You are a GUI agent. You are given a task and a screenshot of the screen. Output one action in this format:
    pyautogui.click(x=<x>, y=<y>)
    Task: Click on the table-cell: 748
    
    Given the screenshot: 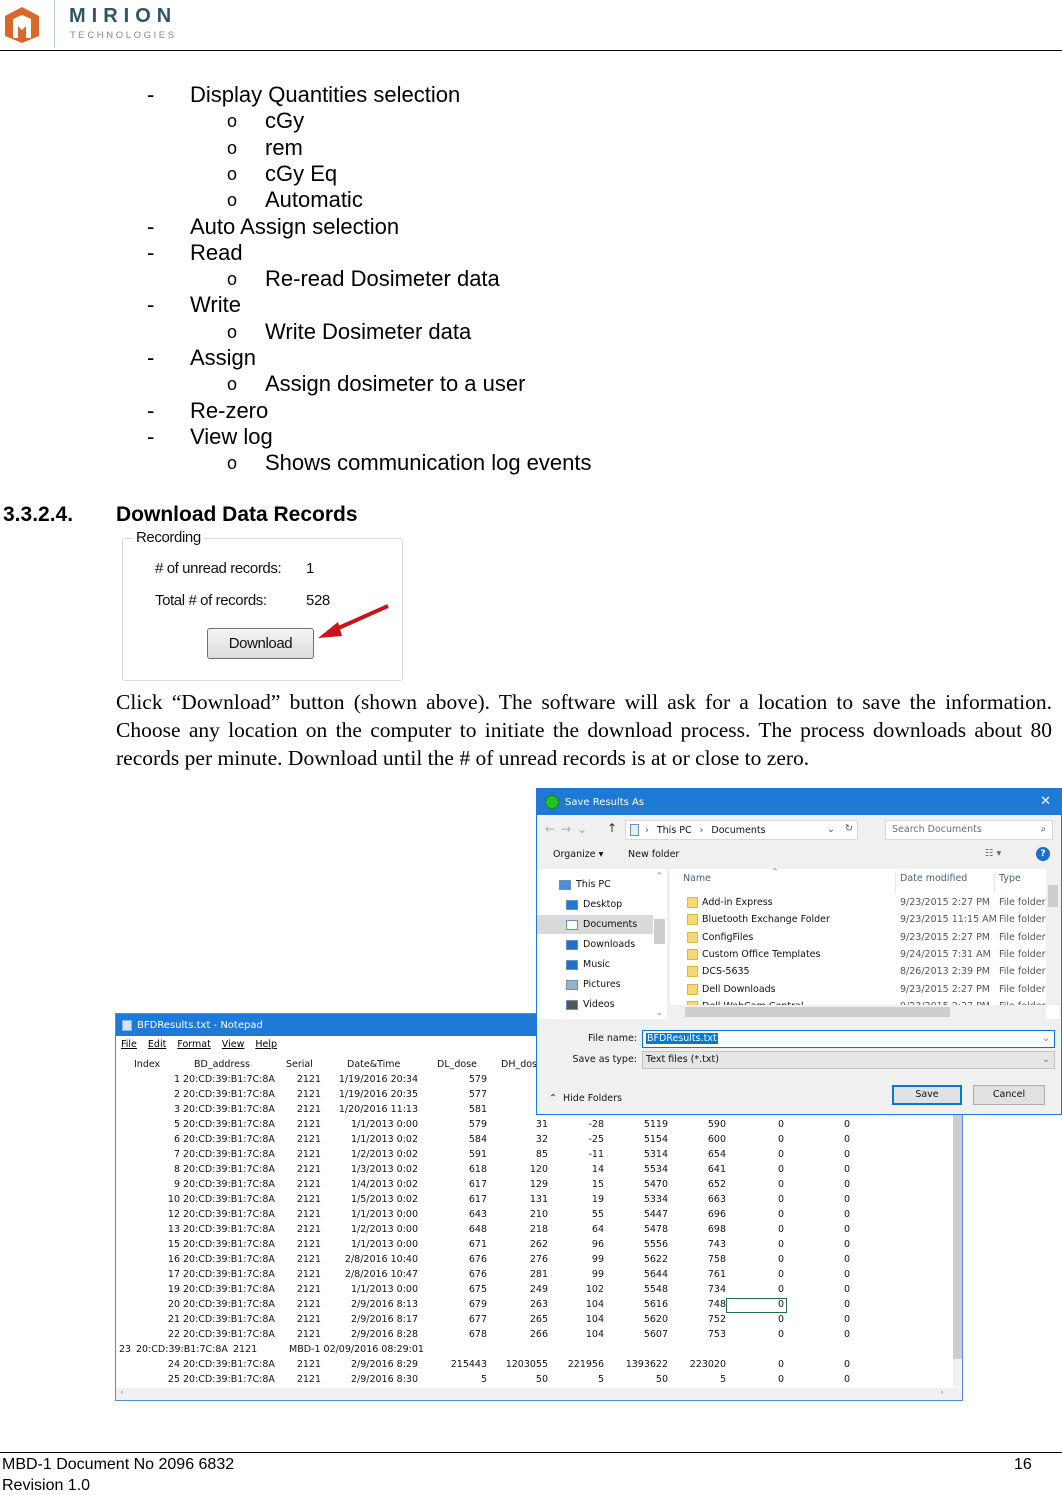 What is the action you would take?
    pyautogui.click(x=716, y=1304)
    